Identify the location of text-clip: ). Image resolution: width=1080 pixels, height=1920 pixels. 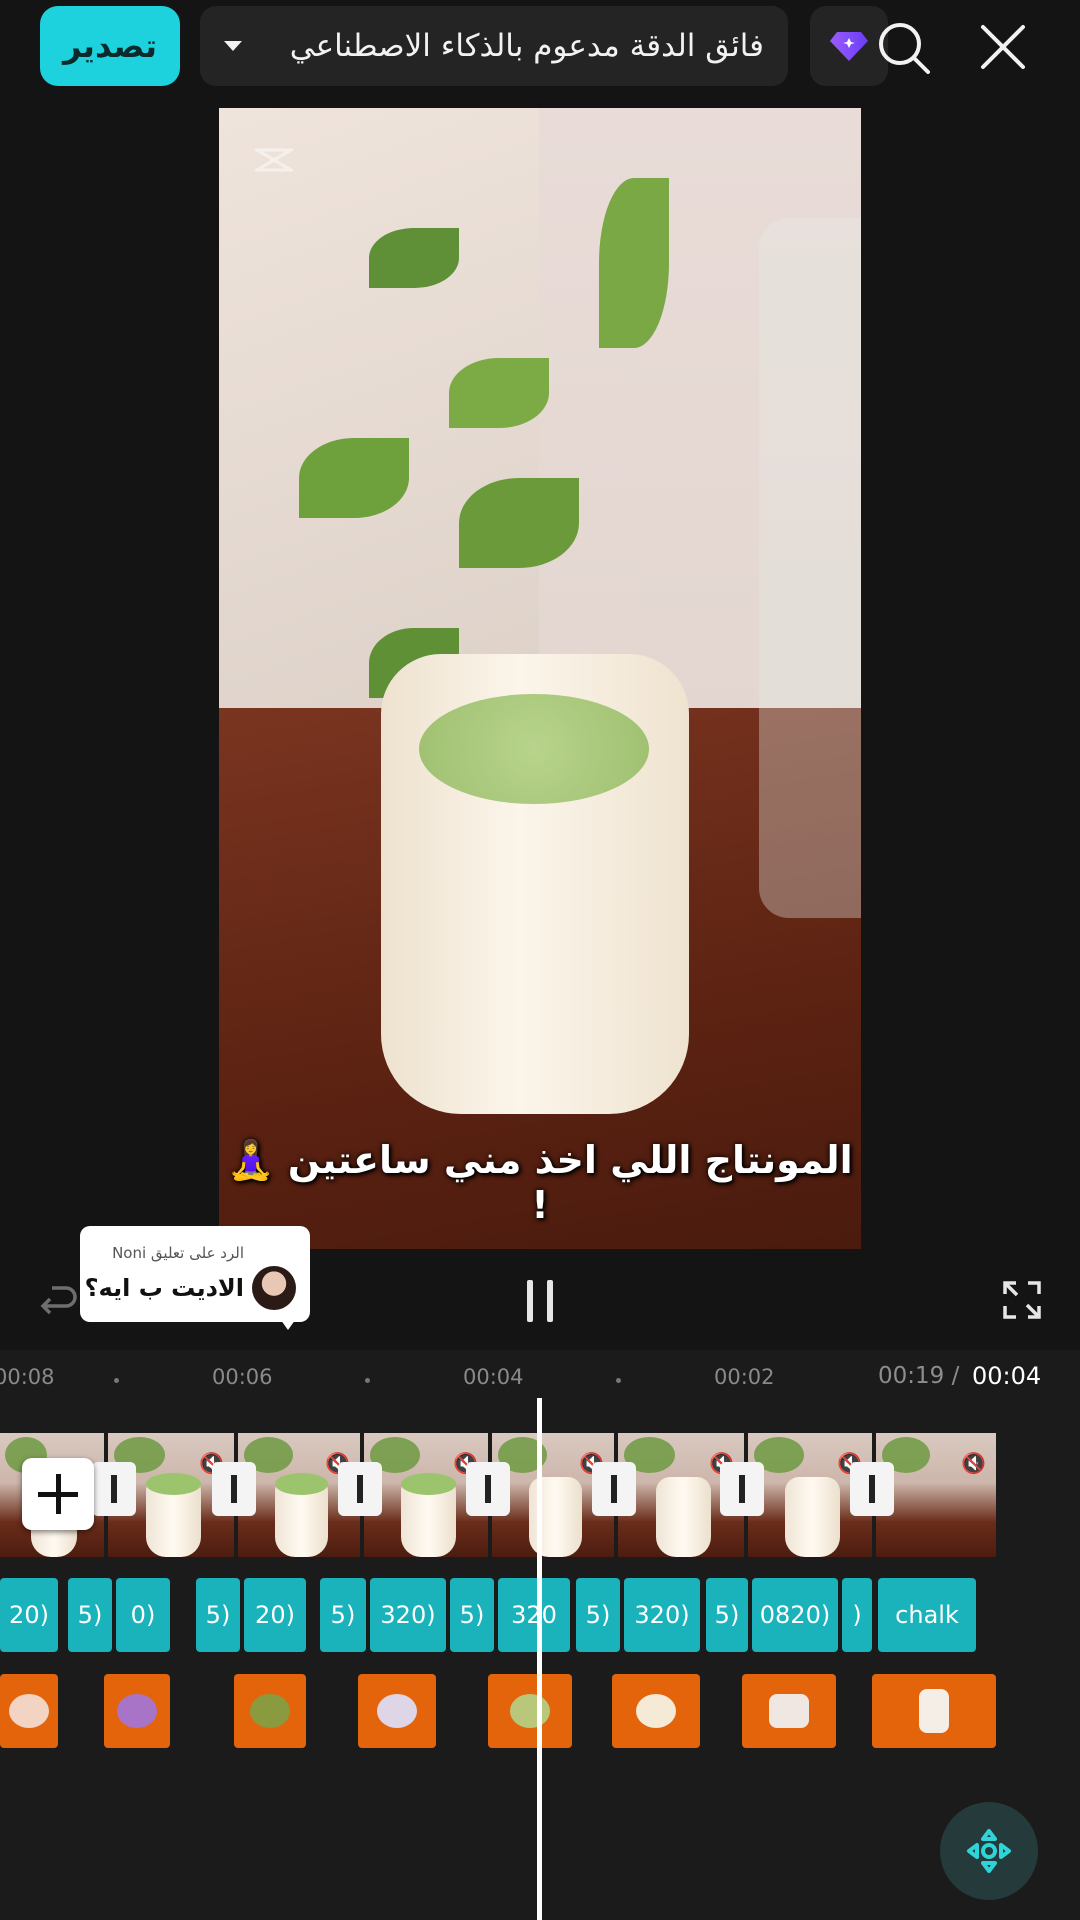
(857, 1615).